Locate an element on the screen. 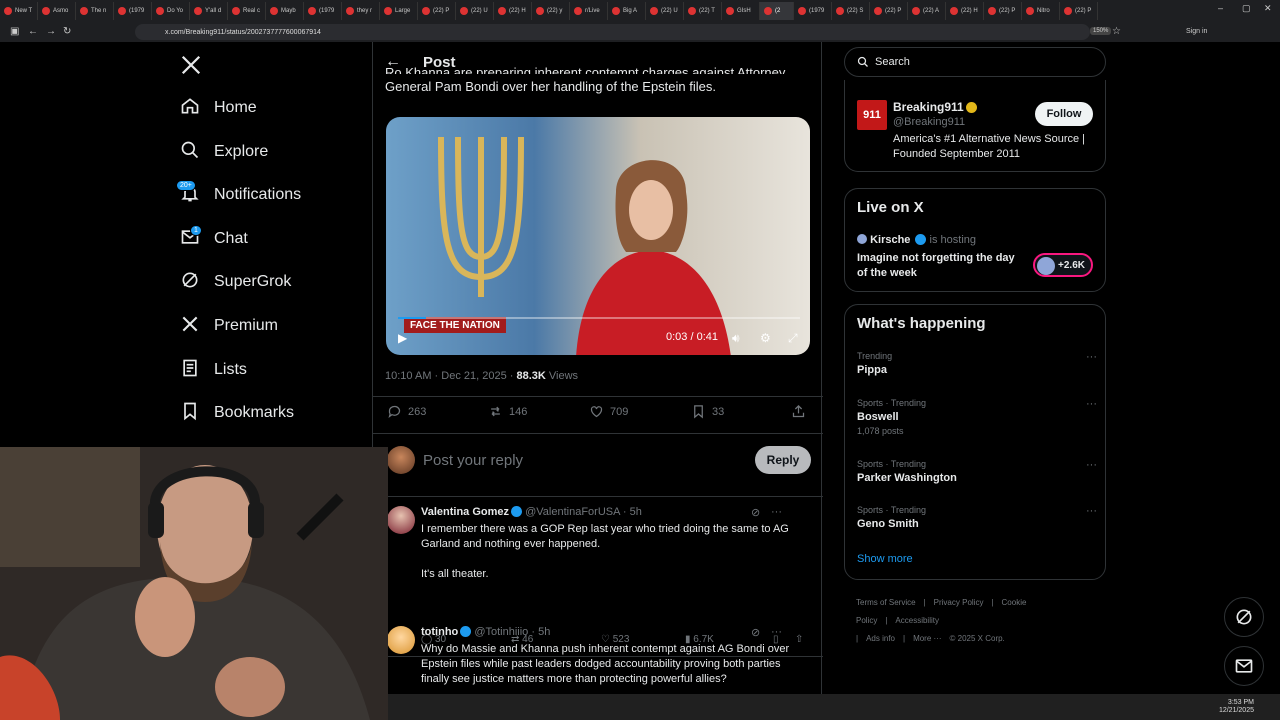 Image resolution: width=1280 pixels, height=720 pixels. search-input: Search is located at coordinates (975, 62).